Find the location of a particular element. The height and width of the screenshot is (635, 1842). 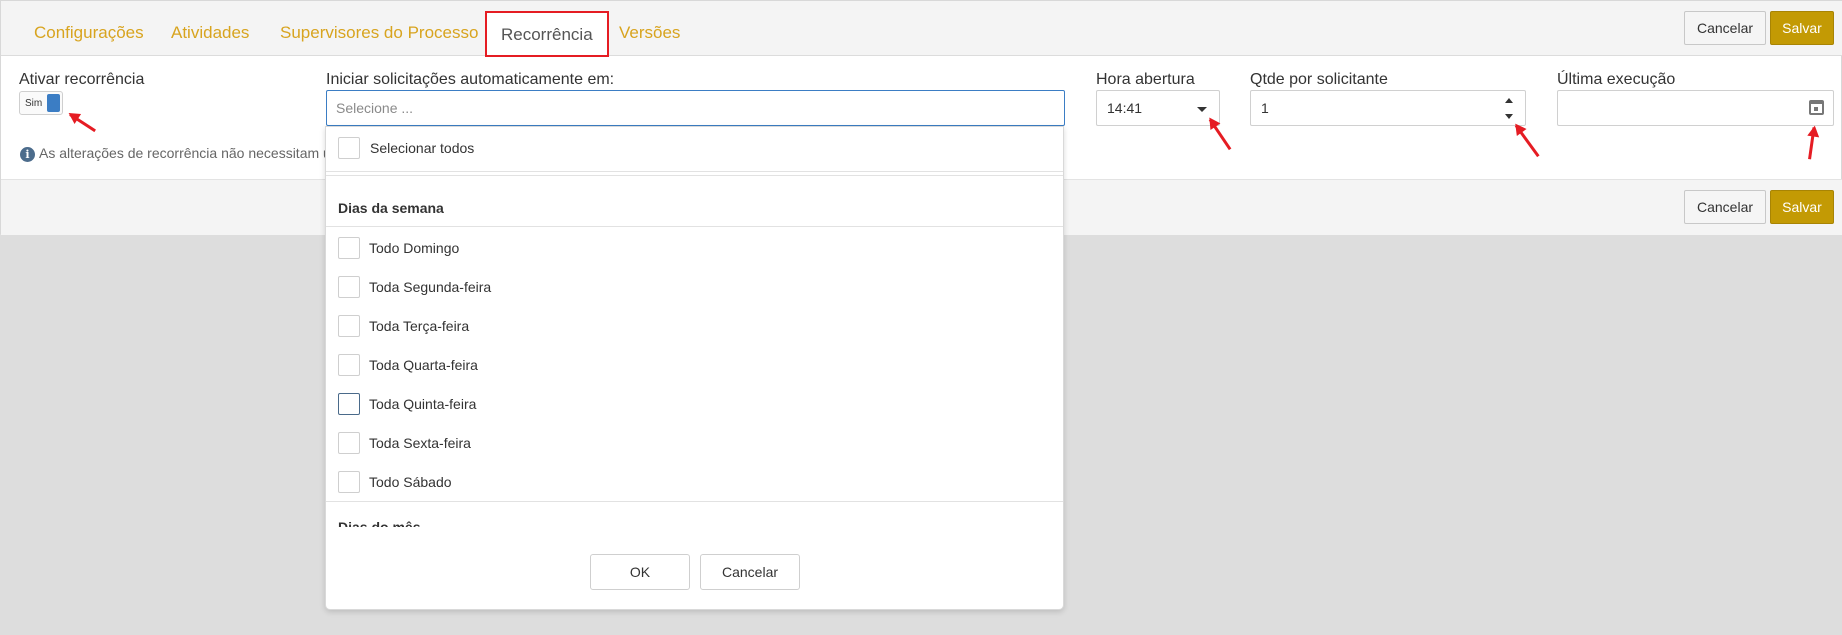

header-save-button: Salvar is located at coordinates (1802, 28).